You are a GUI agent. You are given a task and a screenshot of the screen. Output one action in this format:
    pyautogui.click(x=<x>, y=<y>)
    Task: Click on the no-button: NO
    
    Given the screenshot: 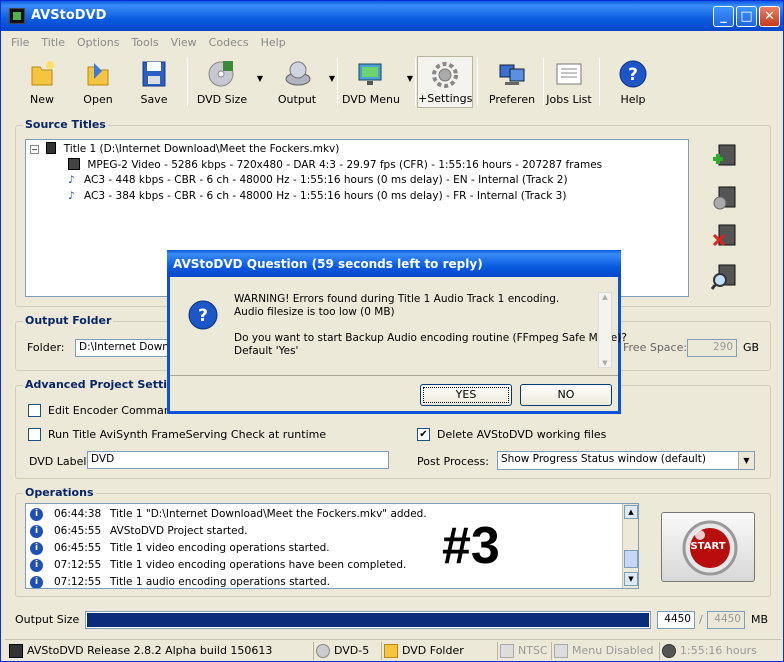 What is the action you would take?
    pyautogui.click(x=566, y=395)
    